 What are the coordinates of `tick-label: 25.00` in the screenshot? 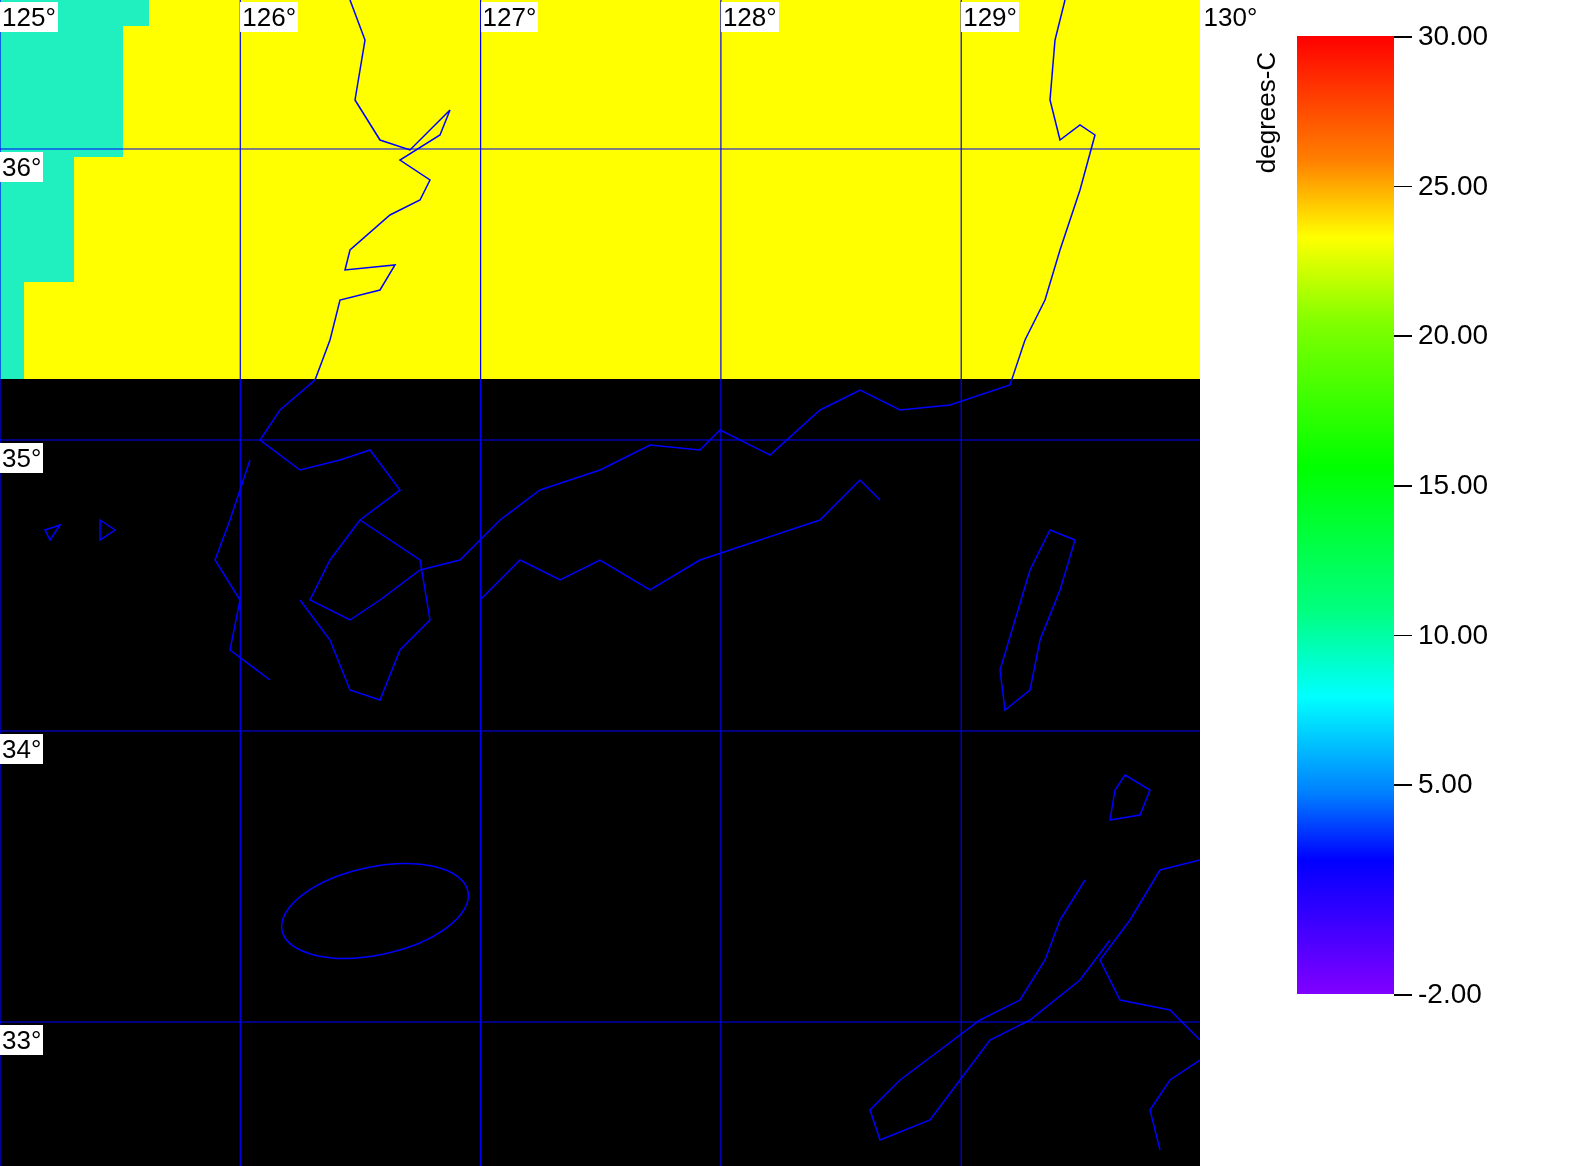 It's located at (1453, 185).